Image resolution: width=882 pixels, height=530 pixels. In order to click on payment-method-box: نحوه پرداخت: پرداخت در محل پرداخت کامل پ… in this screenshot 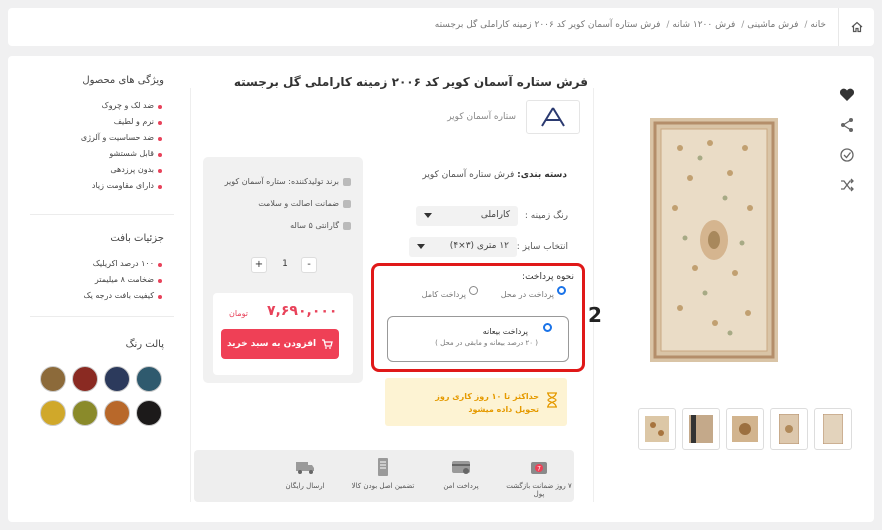, I will do `click(478, 317)`.